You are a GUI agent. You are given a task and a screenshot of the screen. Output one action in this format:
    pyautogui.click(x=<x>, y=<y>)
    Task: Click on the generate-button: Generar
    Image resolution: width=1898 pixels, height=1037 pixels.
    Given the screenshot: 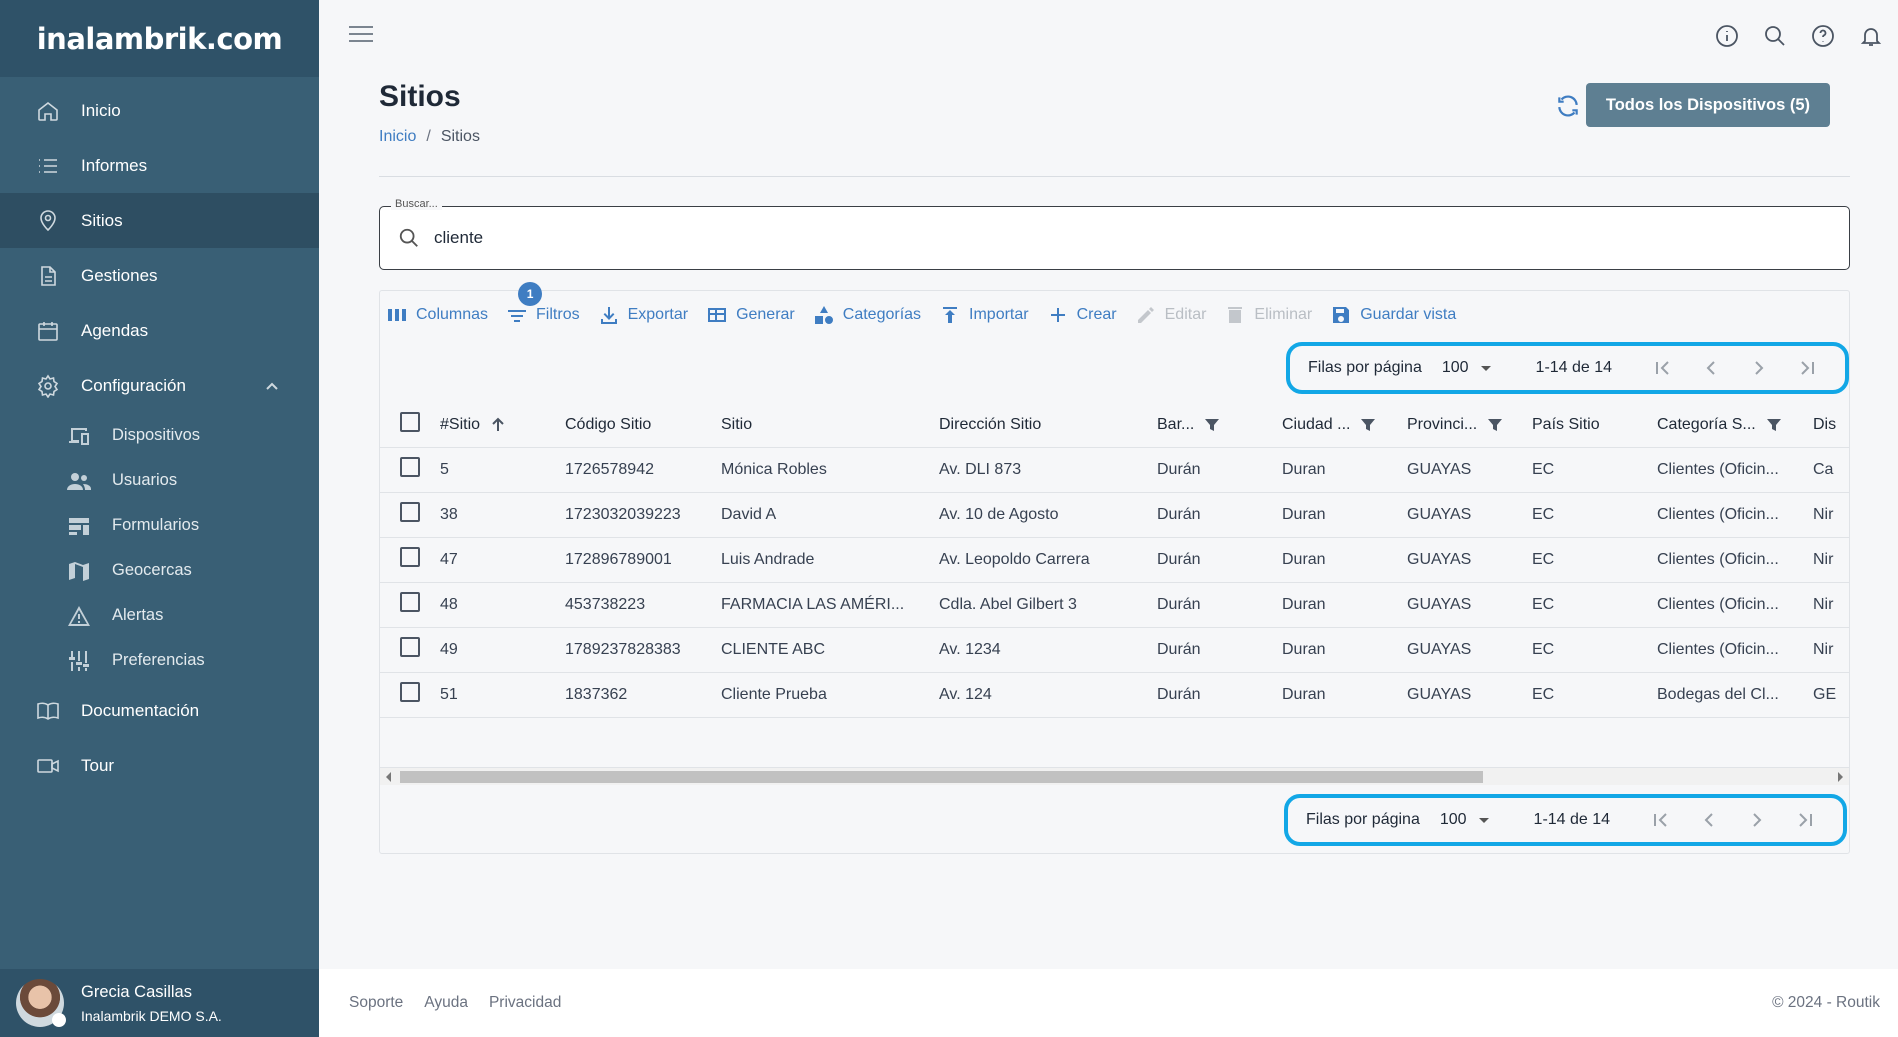 What is the action you would take?
    pyautogui.click(x=750, y=315)
    